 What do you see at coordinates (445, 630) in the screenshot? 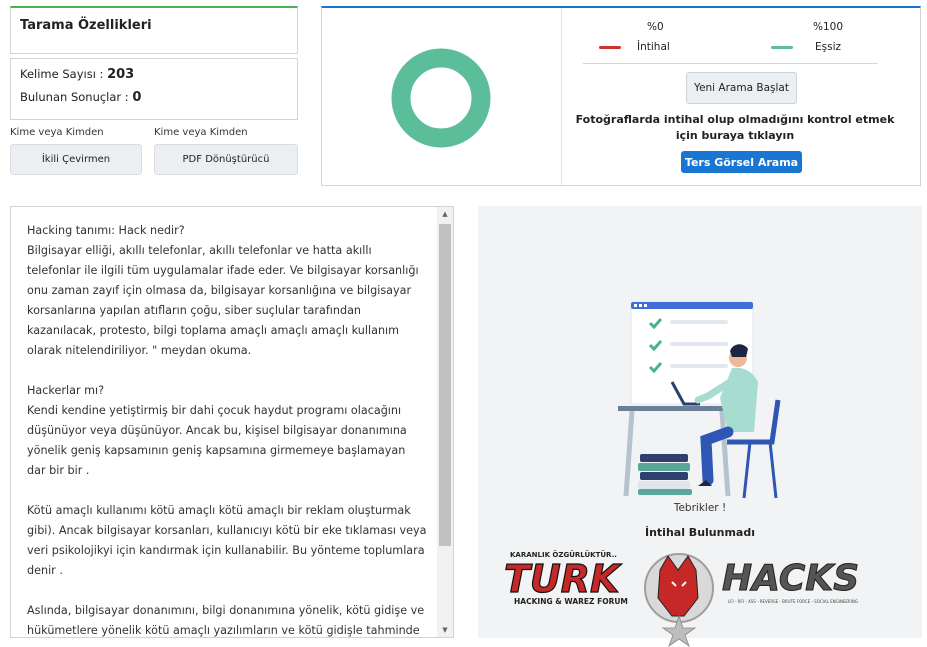
I see `scroll-down-icon: ▼` at bounding box center [445, 630].